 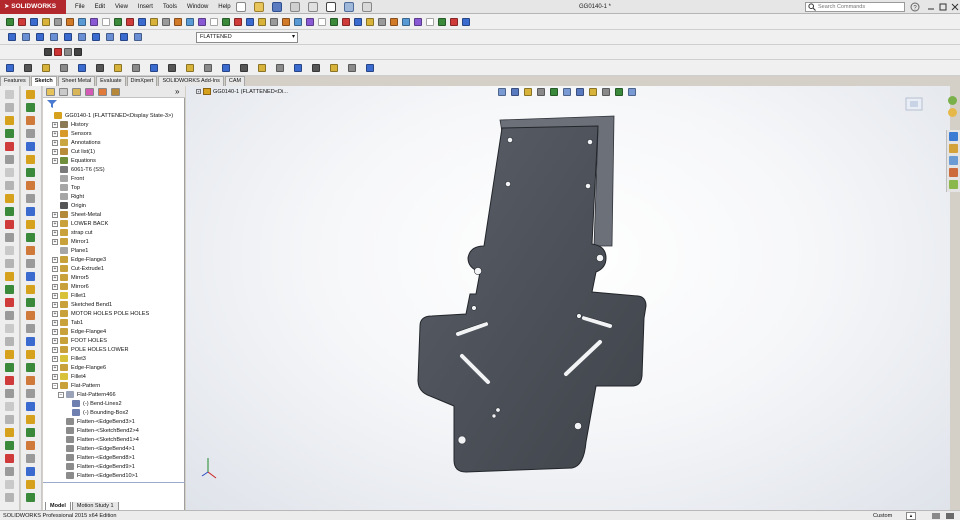 I want to click on base-flange-icon, so click(x=30, y=94).